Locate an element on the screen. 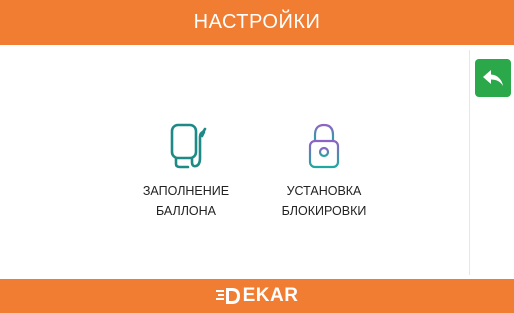 The height and width of the screenshot is (313, 514). page-title: НАСТРОЙКИ is located at coordinates (257, 22).